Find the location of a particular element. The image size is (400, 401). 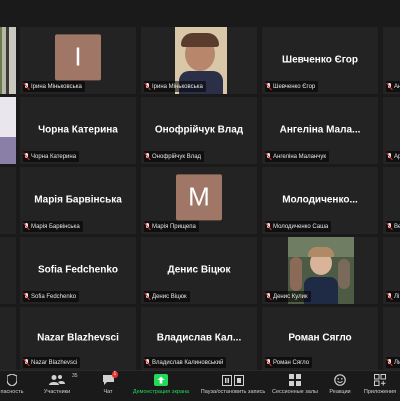

breakout-rooms-label: Сессионные залы is located at coordinates (295, 392).